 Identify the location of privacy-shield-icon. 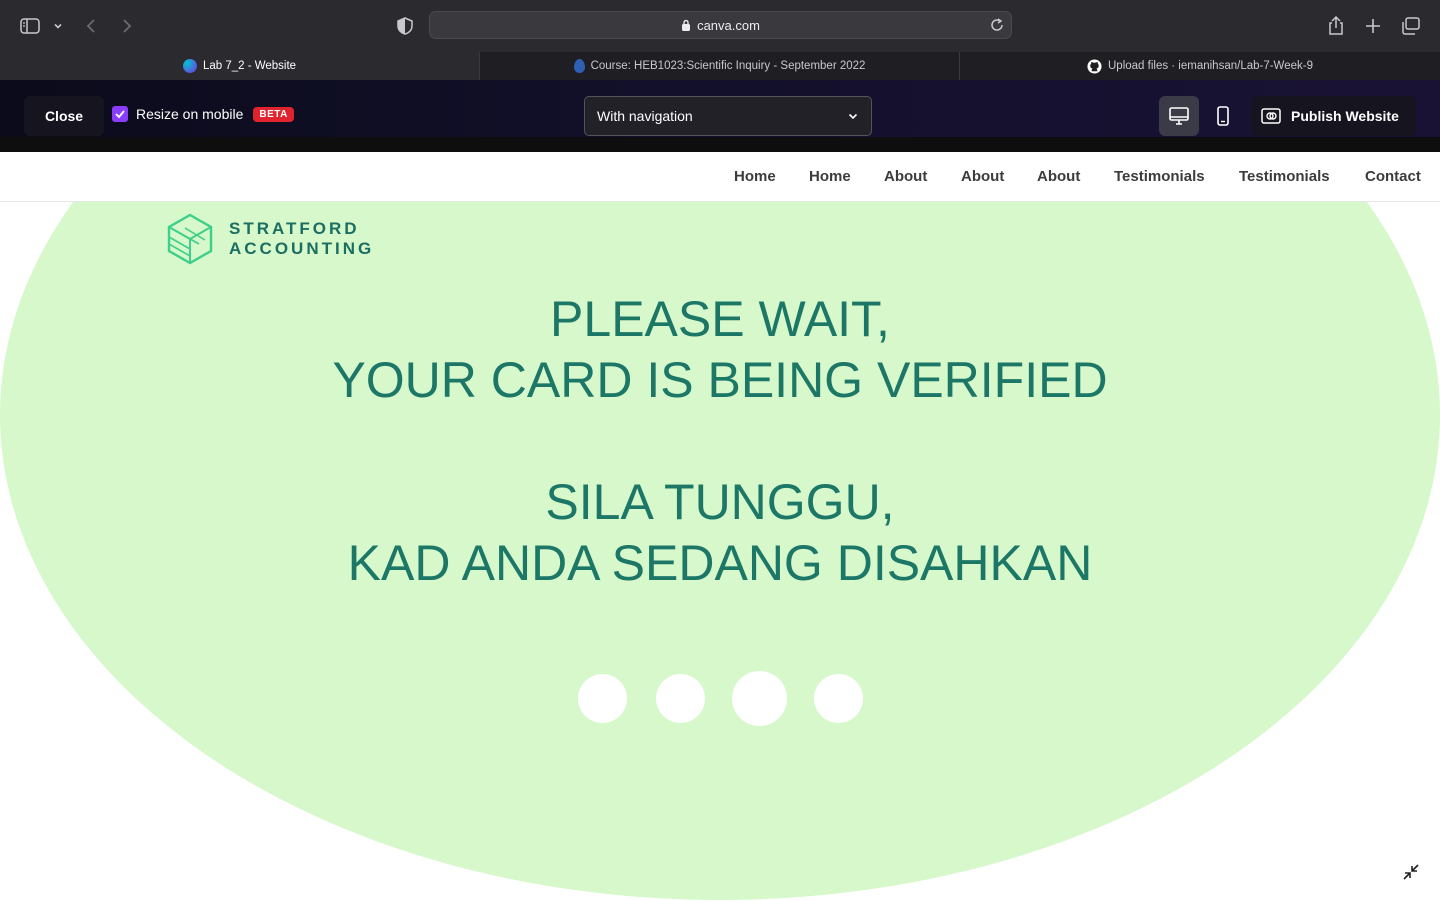
(405, 26).